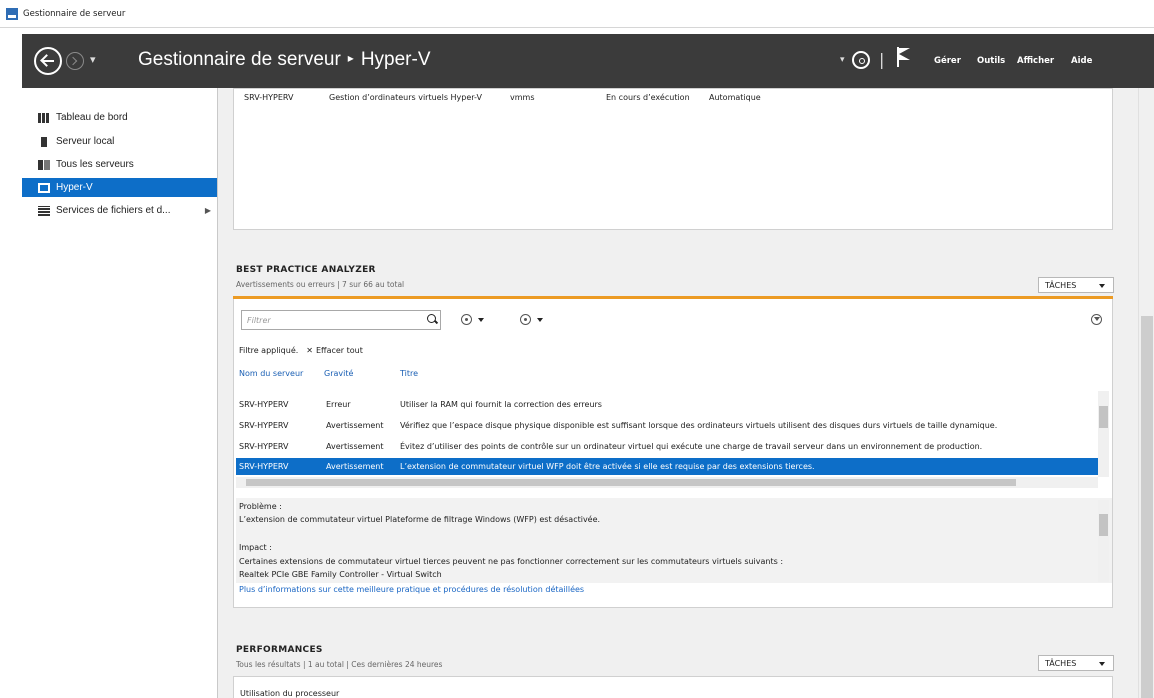 The image size is (1154, 698). What do you see at coordinates (1103, 541) in the screenshot?
I see `details-vertical-scrollbar` at bounding box center [1103, 541].